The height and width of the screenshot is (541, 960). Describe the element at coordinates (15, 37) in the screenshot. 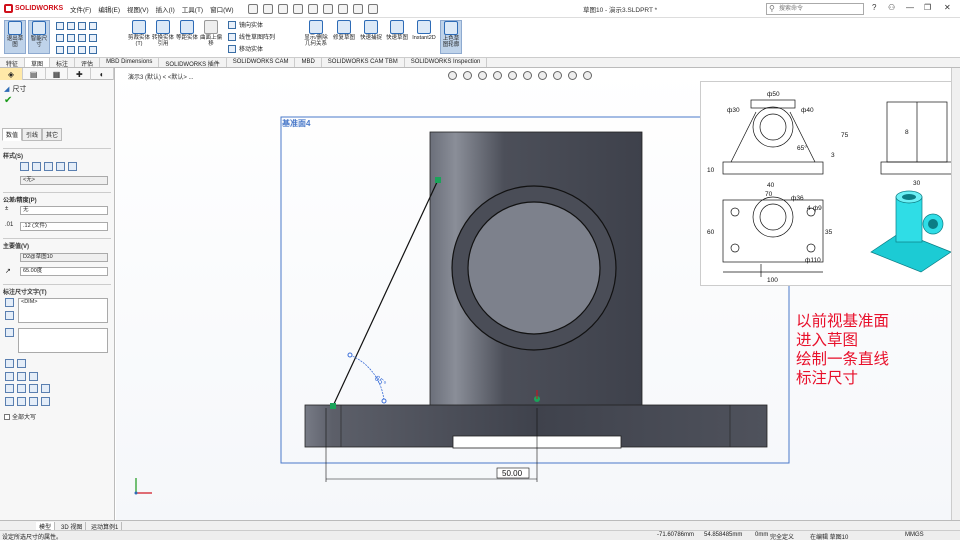

I see `exit-sketch-button: 退出草图` at that location.